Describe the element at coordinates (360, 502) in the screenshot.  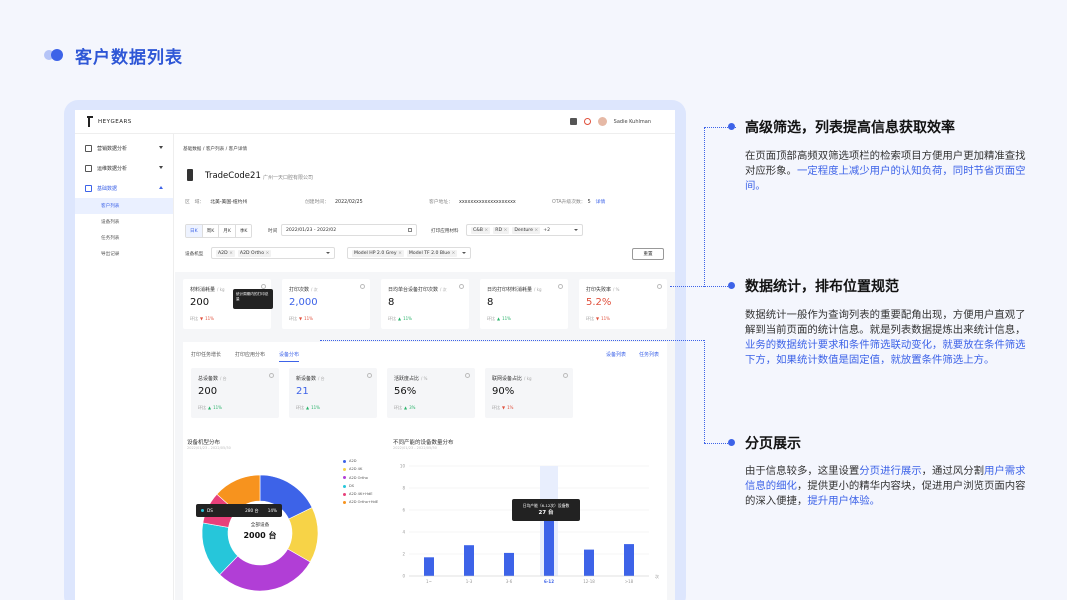
I see `legend-item: A2D Ortho+HdE` at that location.